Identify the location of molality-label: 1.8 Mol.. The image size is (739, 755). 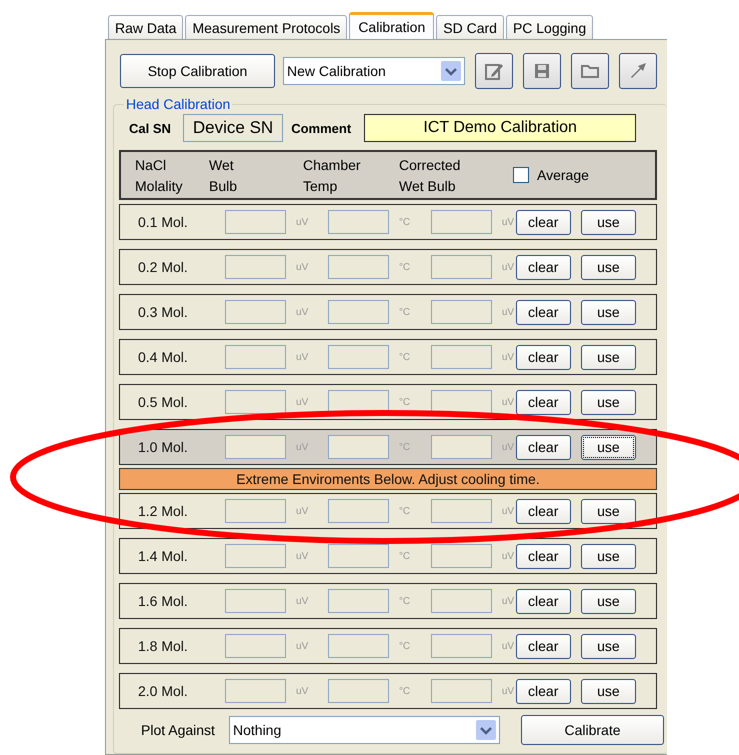
(163, 646).